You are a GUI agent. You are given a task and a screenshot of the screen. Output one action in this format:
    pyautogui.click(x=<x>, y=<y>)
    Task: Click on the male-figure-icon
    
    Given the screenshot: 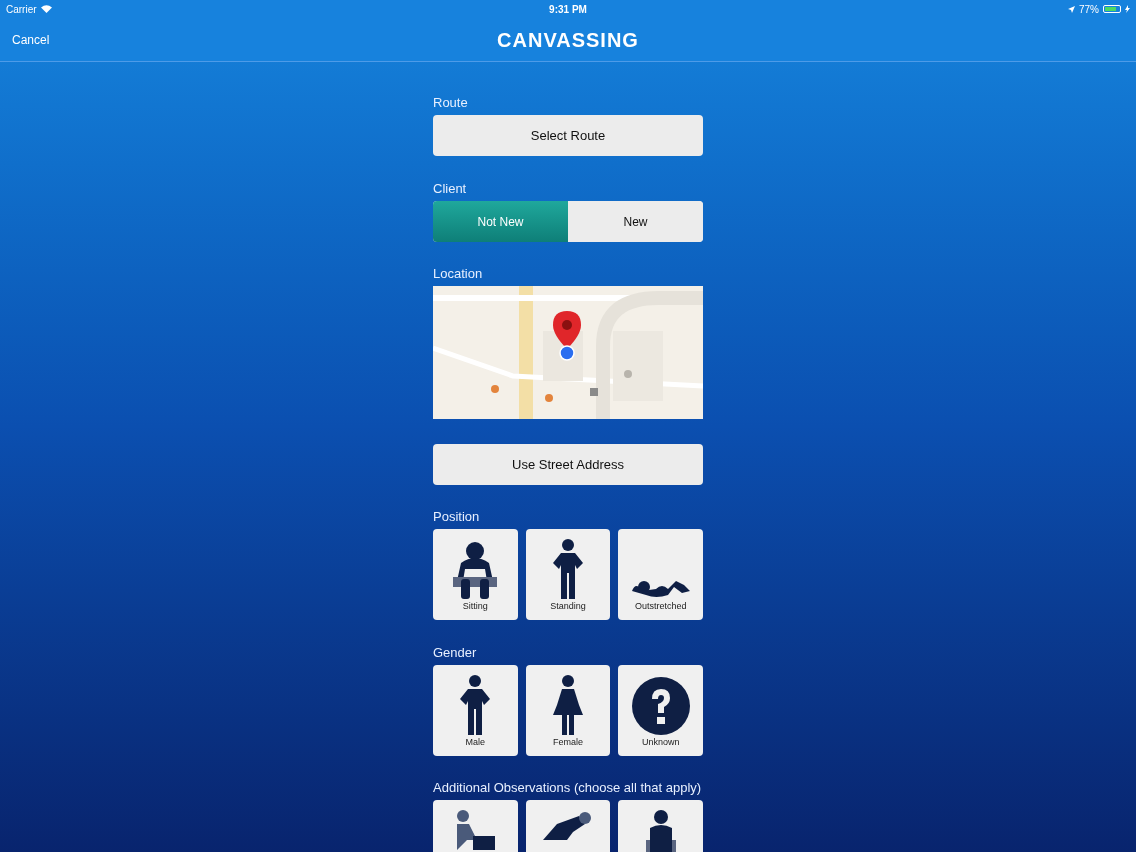 What is the action you would take?
    pyautogui.click(x=475, y=705)
    